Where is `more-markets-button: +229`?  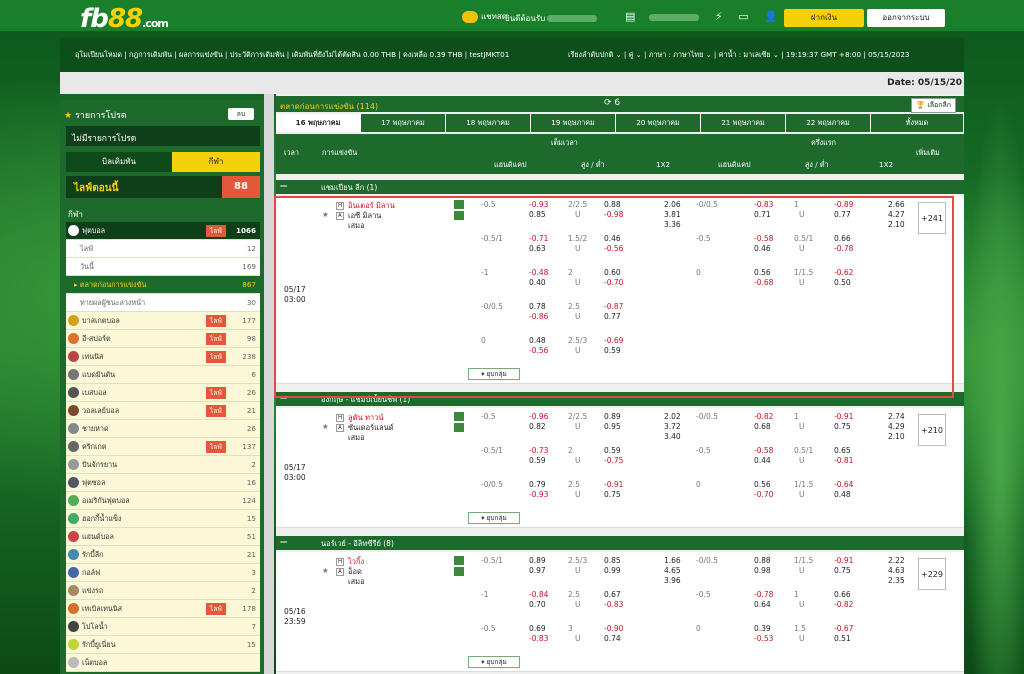 more-markets-button: +229 is located at coordinates (932, 574).